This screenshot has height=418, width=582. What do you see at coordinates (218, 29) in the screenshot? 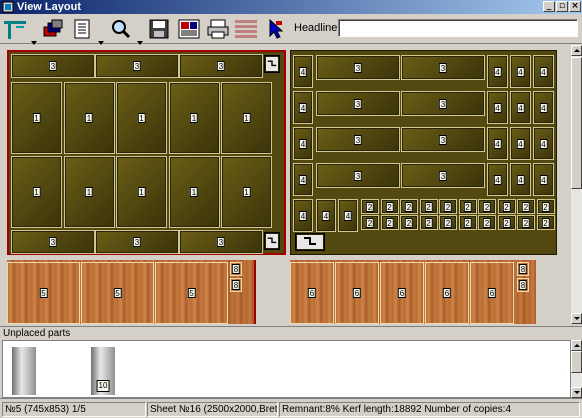
I see `print-icon` at bounding box center [218, 29].